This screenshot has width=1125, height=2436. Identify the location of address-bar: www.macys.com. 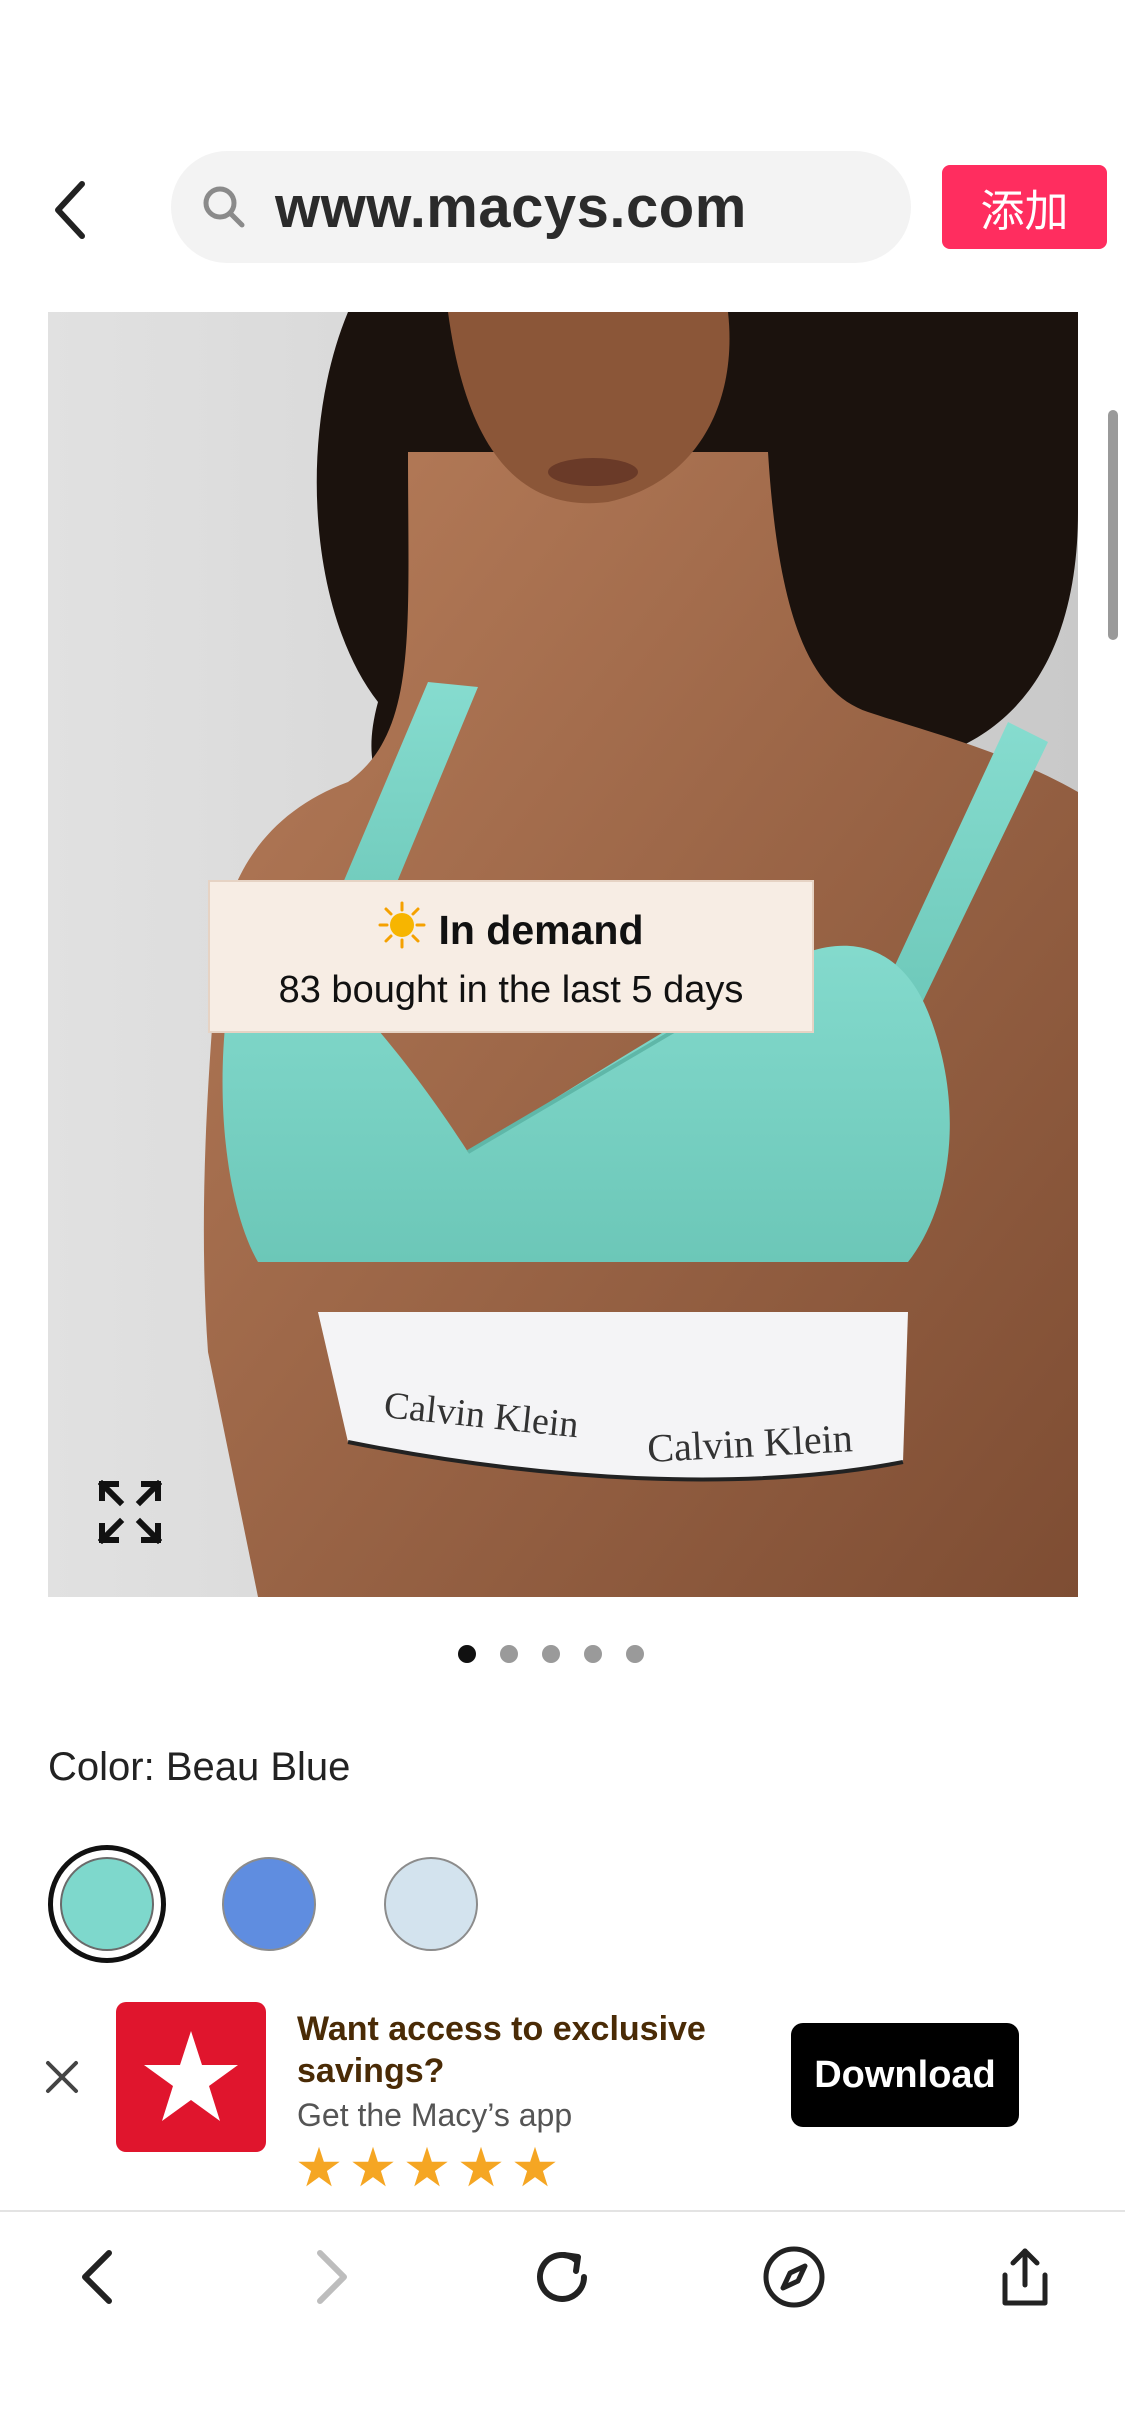
(541, 207).